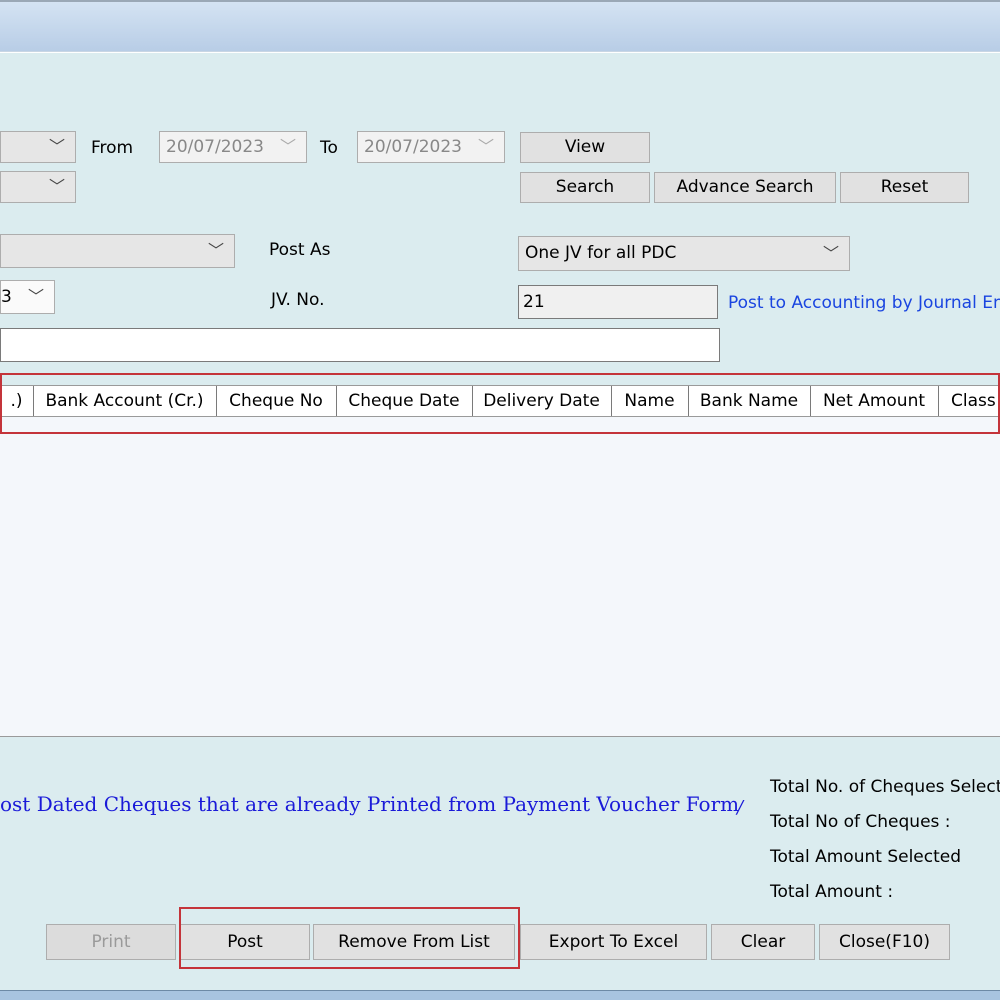 The image size is (1000, 1000). Describe the element at coordinates (38, 187) in the screenshot. I see `filter-combo-2: ﹀` at that location.